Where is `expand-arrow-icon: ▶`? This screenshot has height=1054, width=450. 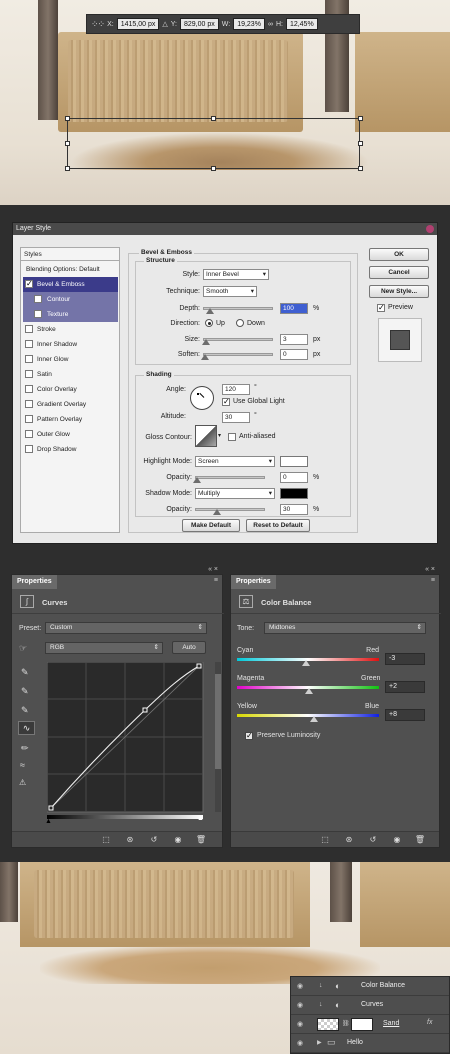 expand-arrow-icon: ▶ is located at coordinates (319, 1042).